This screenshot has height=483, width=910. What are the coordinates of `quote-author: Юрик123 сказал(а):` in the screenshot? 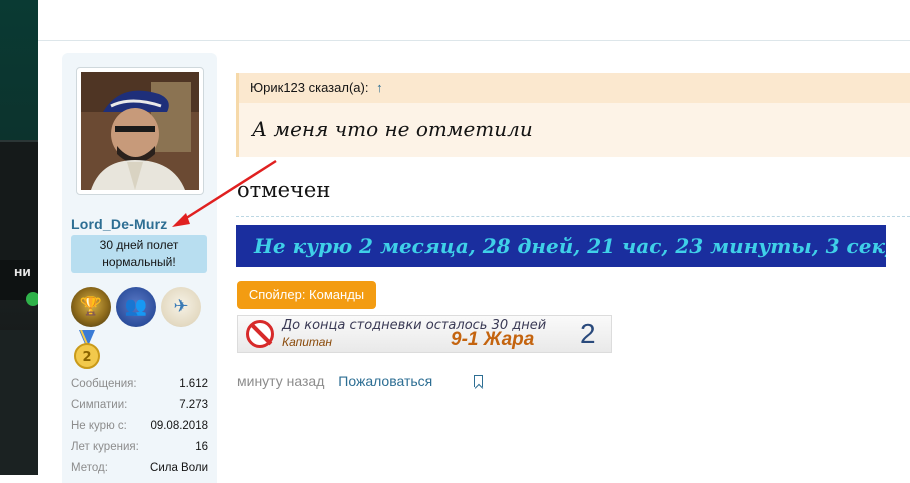 It's located at (309, 87).